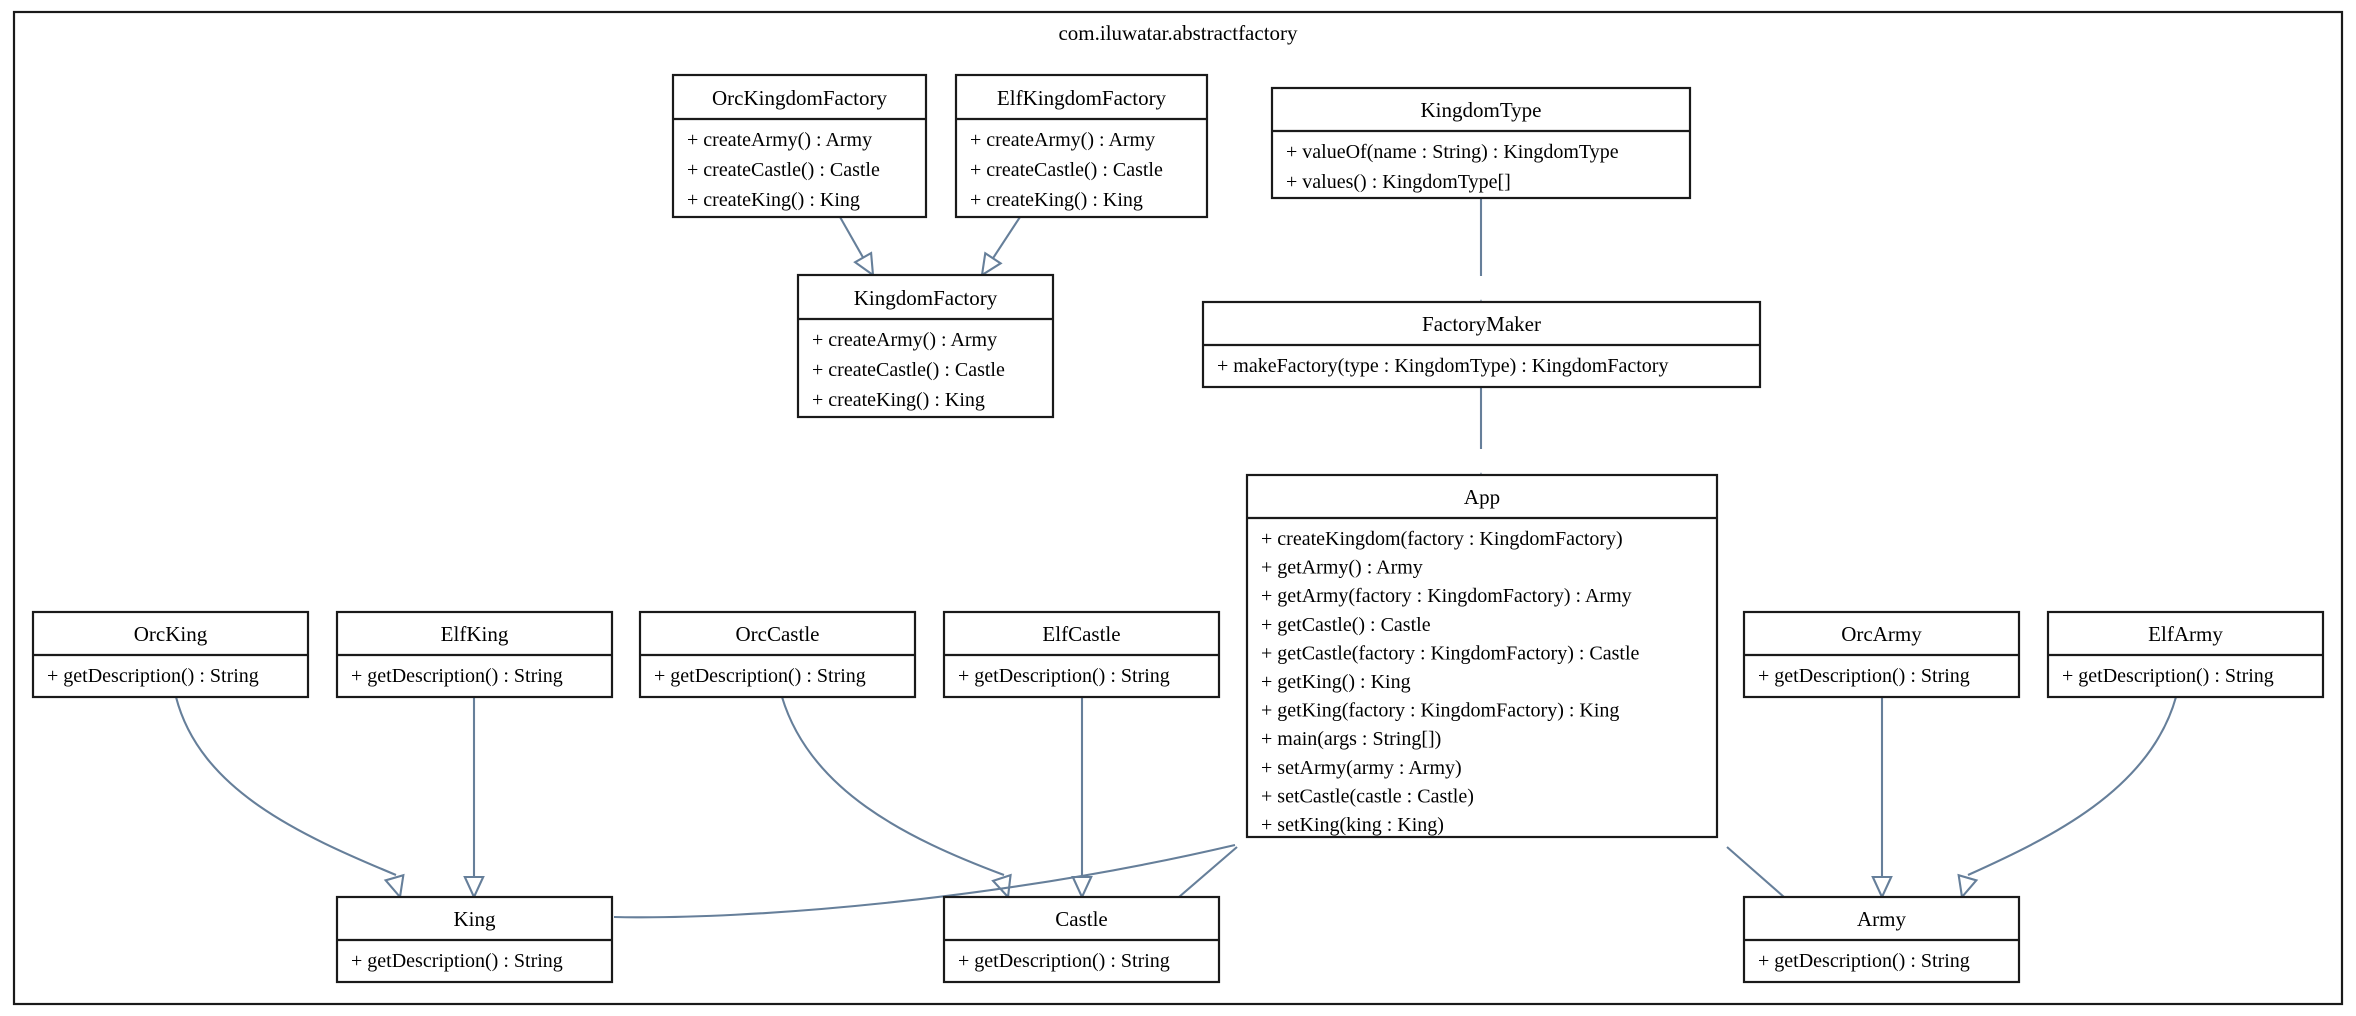 This screenshot has height=1016, width=2356. Describe the element at coordinates (1481, 324) in the screenshot. I see `class-name-label: FactoryMaker` at that location.